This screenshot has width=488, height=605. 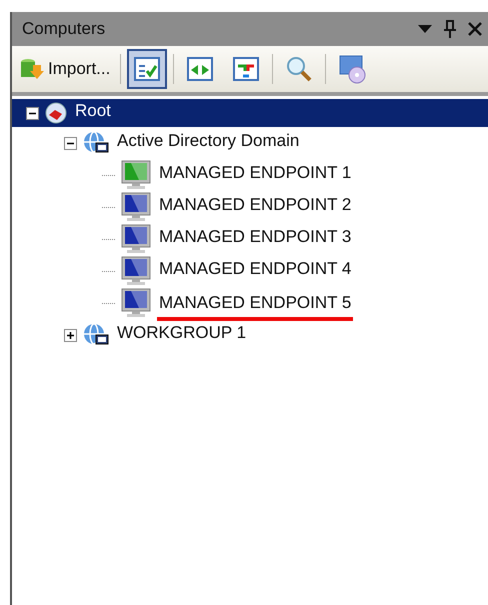 What do you see at coordinates (208, 141) in the screenshot?
I see `node-label: Active Directory Domain` at bounding box center [208, 141].